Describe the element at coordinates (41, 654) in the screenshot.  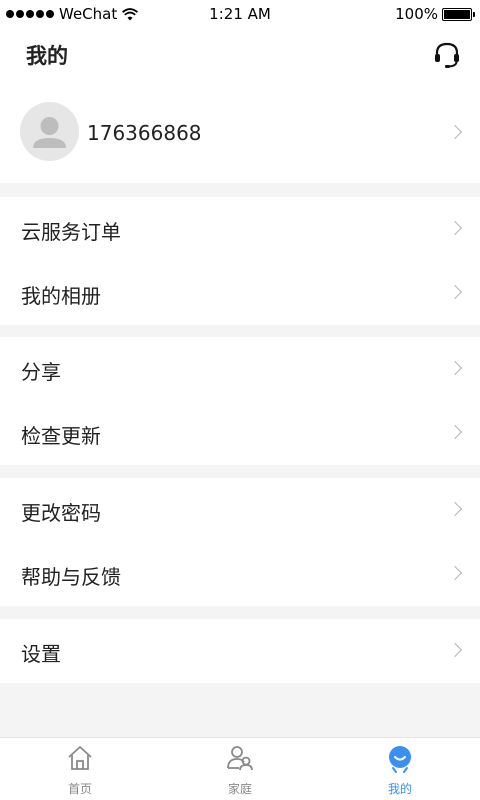
I see `menu-item-label: 设置` at that location.